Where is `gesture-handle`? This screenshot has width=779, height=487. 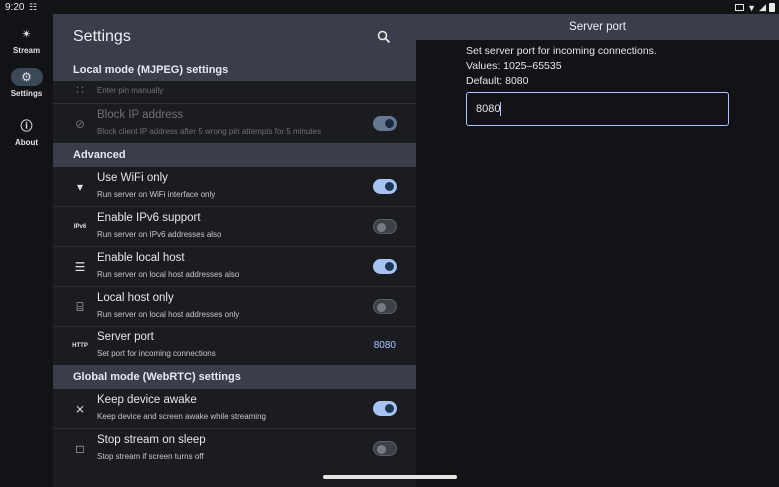
gesture-handle is located at coordinates (390, 477).